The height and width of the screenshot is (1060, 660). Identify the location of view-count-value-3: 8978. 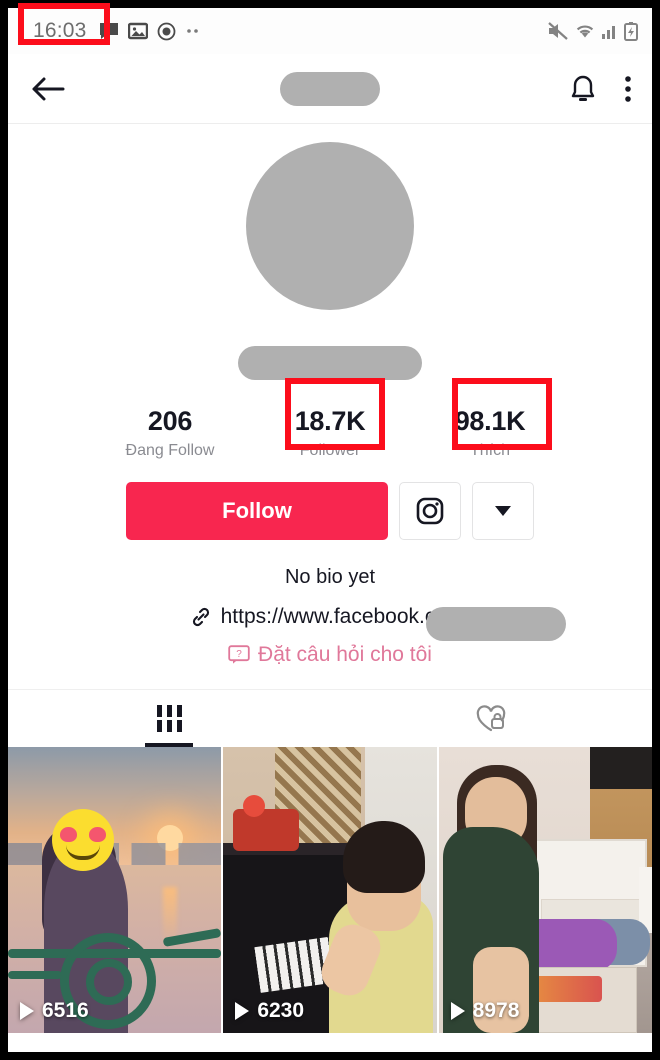
(496, 1011).